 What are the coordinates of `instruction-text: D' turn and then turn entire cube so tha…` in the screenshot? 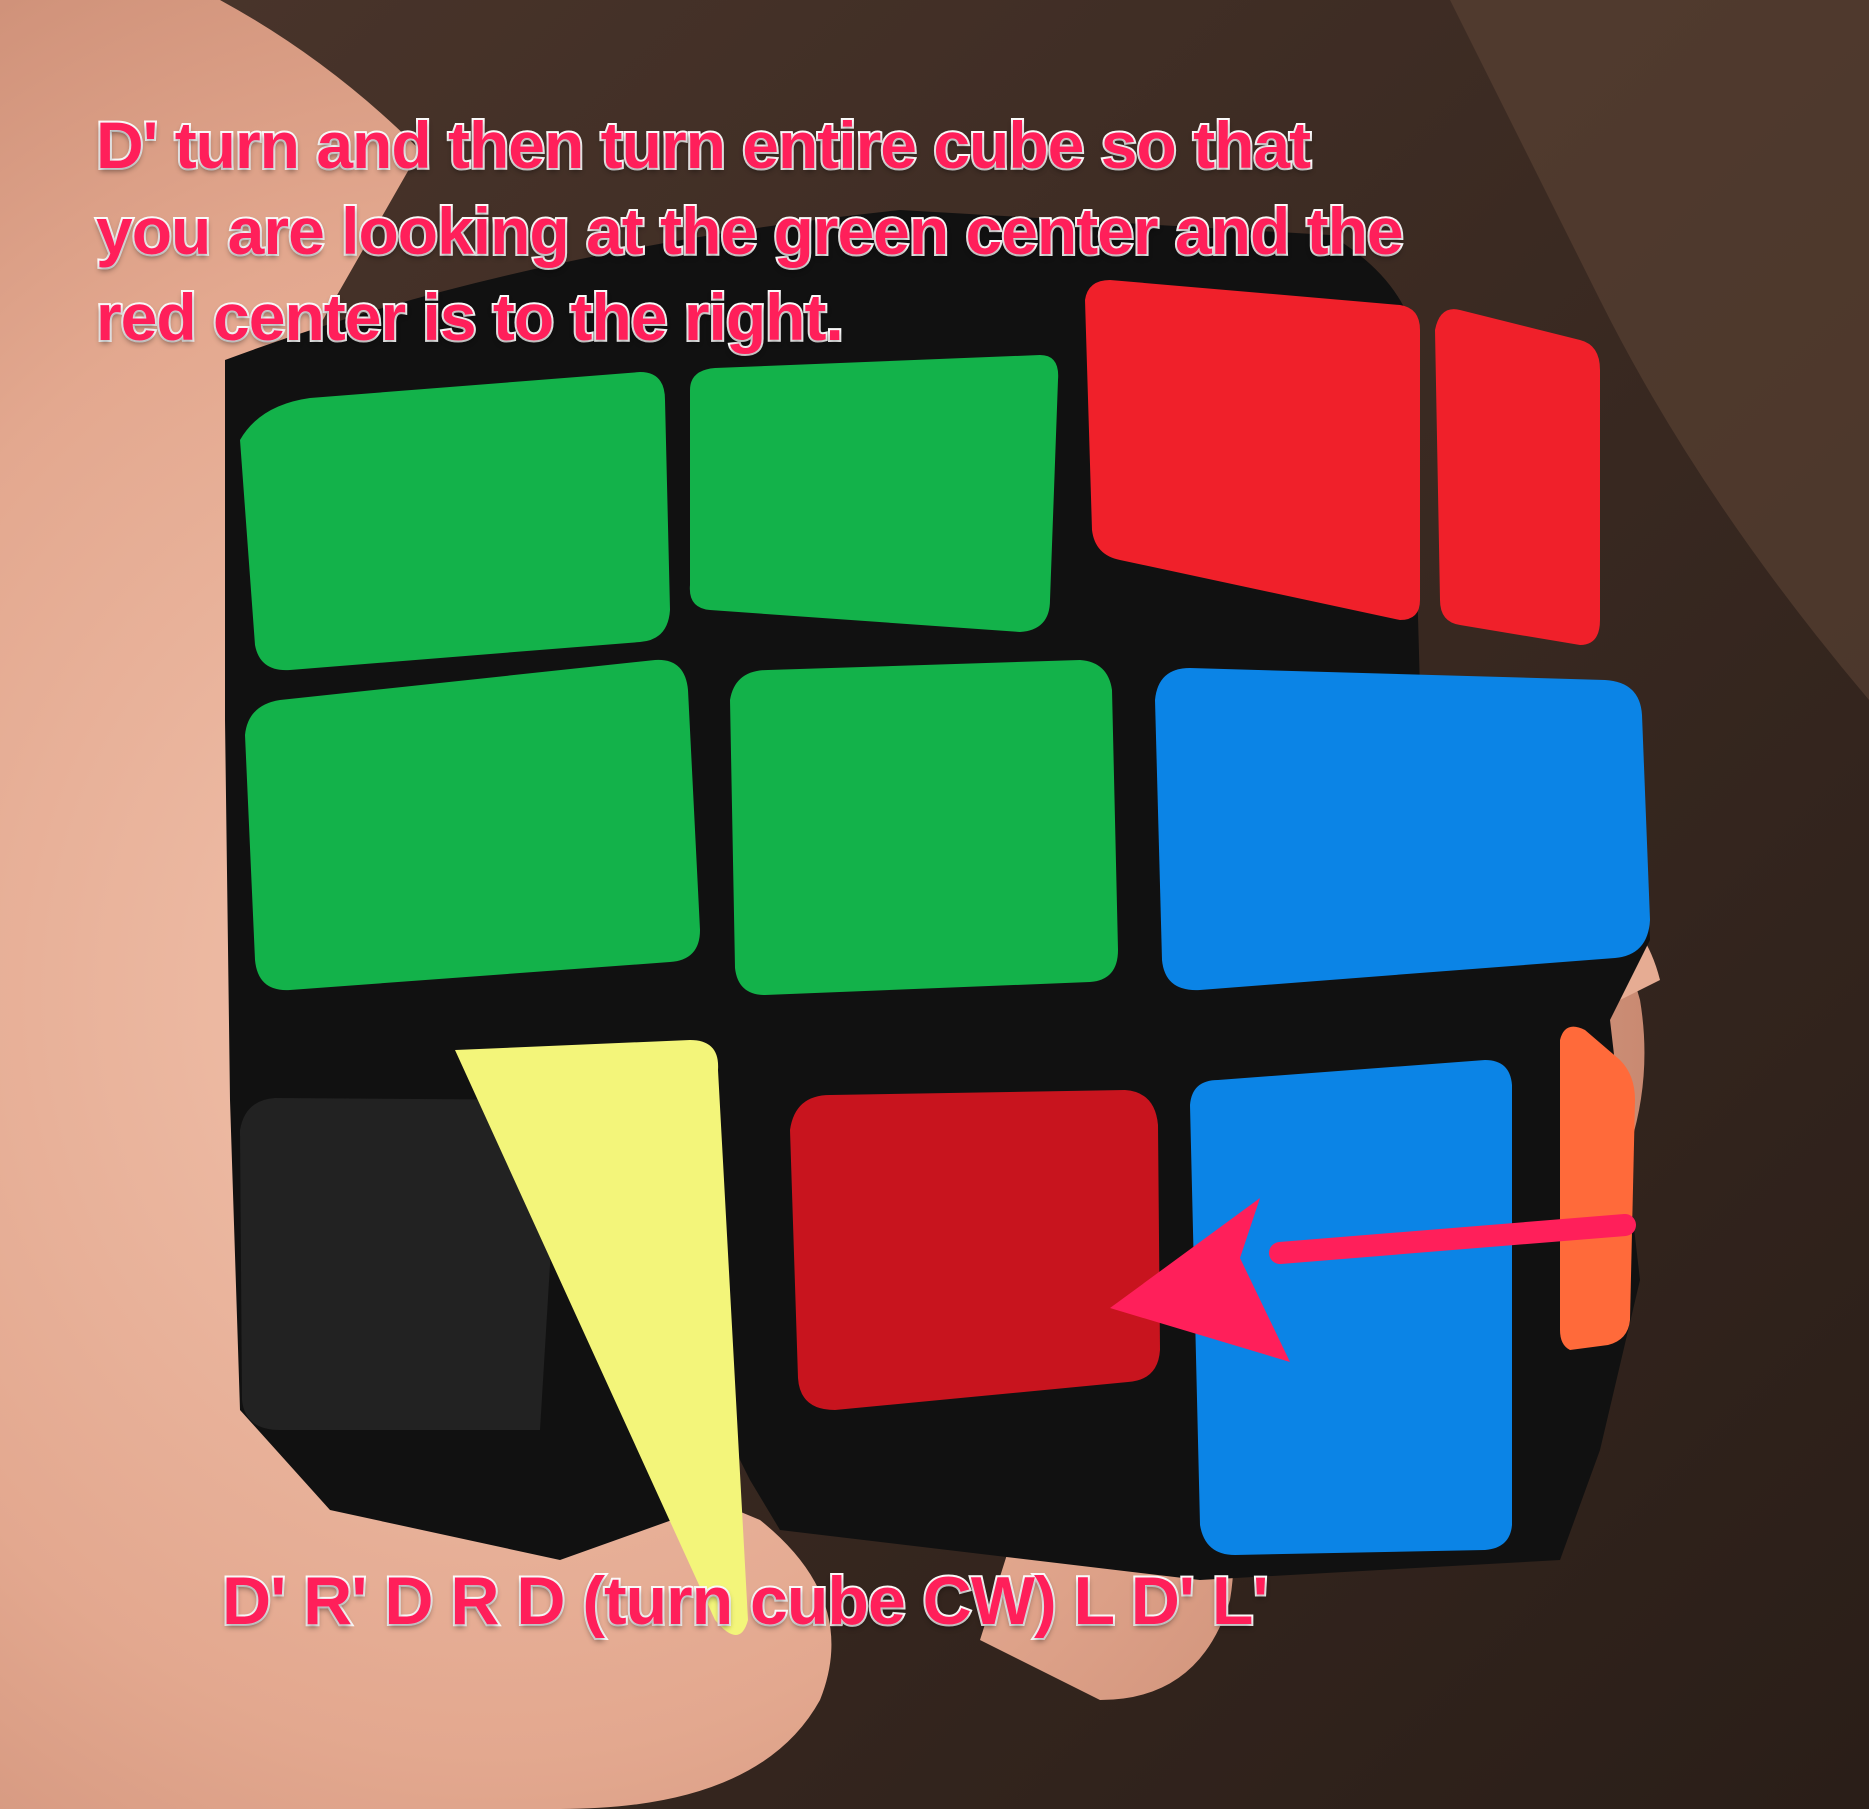 It's located at (955, 231).